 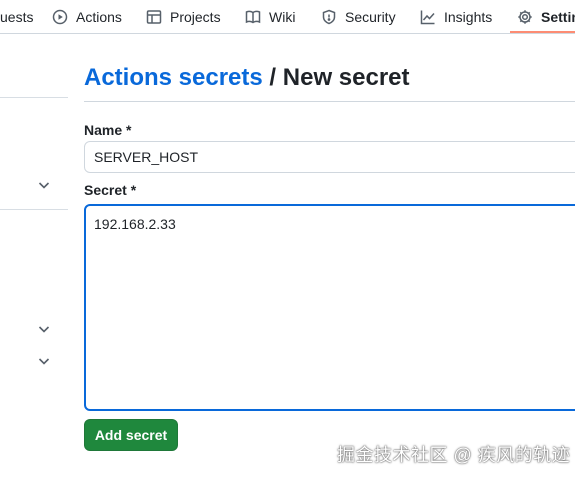 What do you see at coordinates (253, 17) in the screenshot?
I see `book-icon` at bounding box center [253, 17].